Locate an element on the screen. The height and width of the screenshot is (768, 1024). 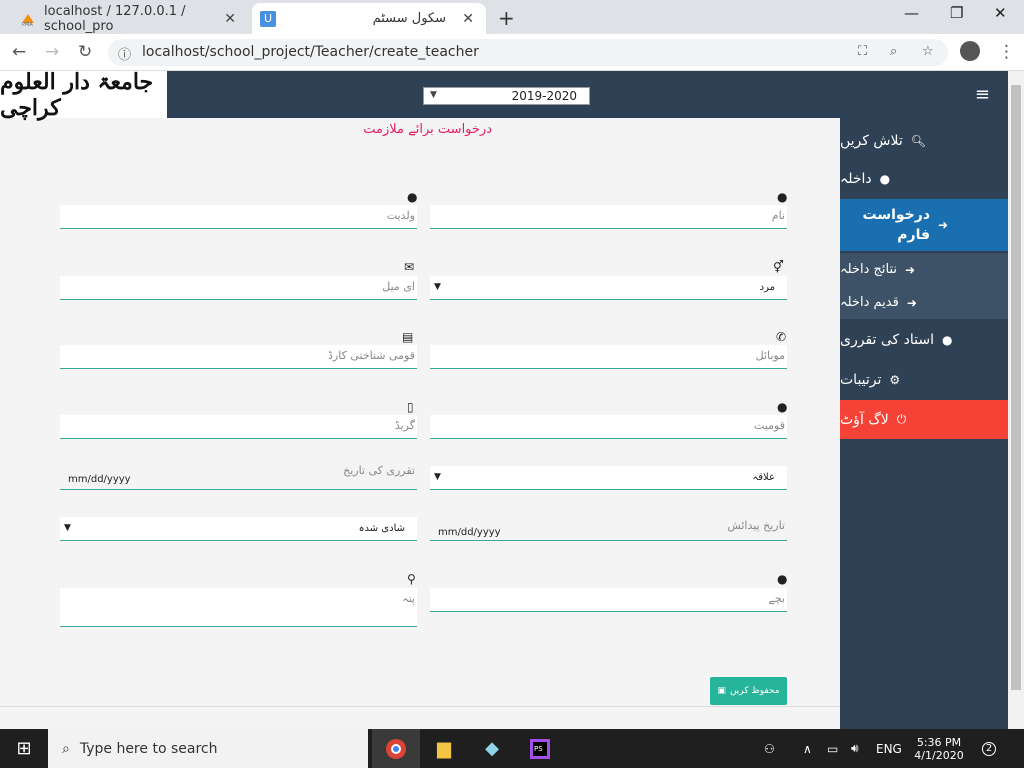
tray-chevron-icon: ∧ is located at coordinates (807, 748).